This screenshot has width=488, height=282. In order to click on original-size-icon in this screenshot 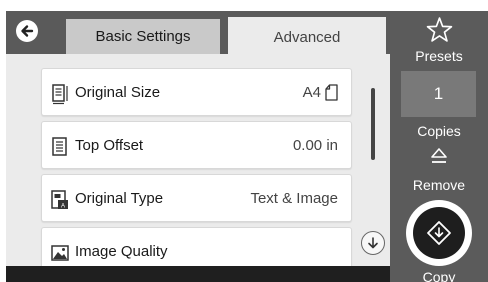, I will do `click(60, 94)`.